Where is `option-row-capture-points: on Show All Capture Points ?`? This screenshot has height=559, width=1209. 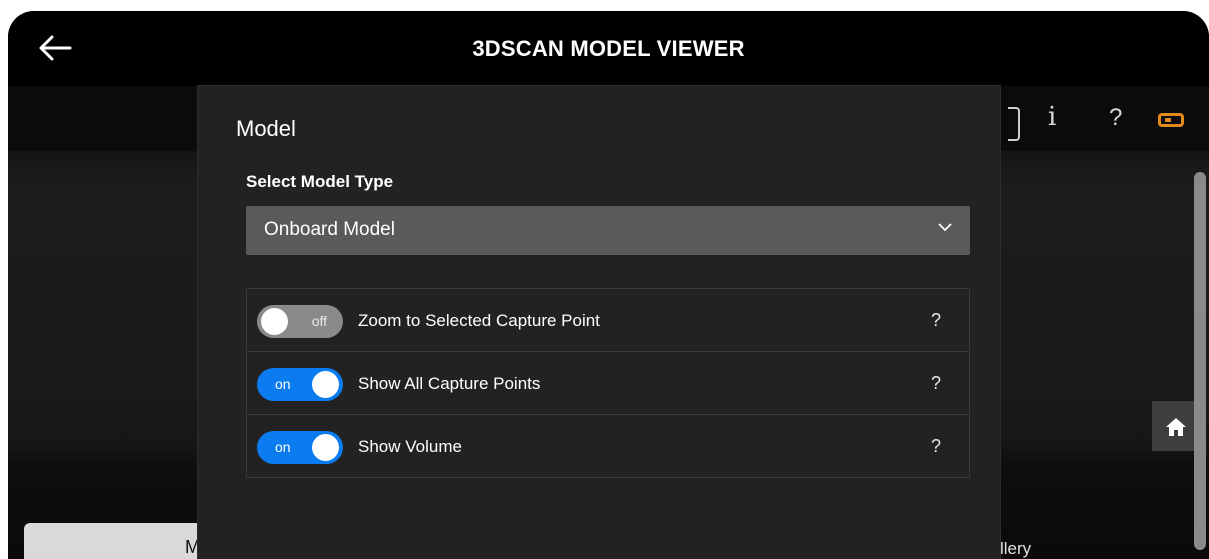
option-row-capture-points: on Show All Capture Points ? is located at coordinates (608, 383).